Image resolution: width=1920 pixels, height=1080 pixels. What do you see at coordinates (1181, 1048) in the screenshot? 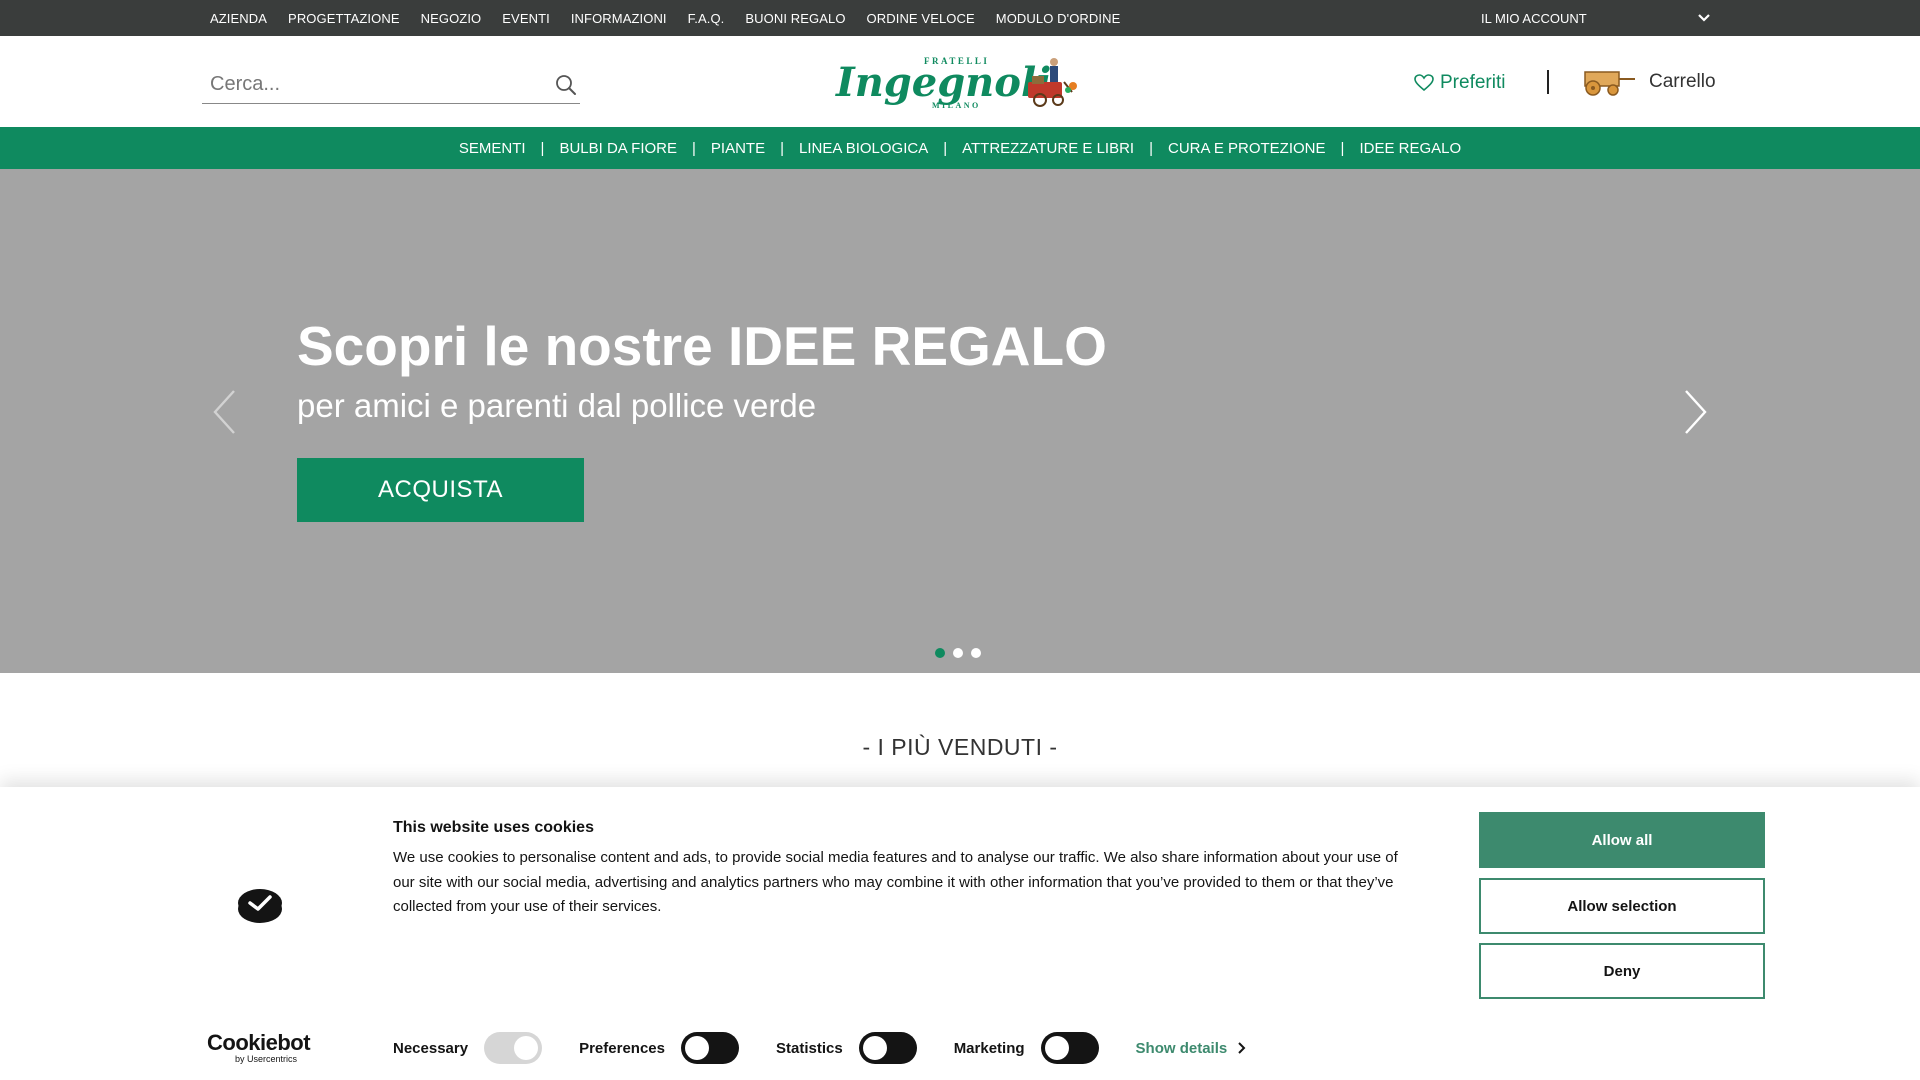
I see `show-details-label: Show details` at bounding box center [1181, 1048].